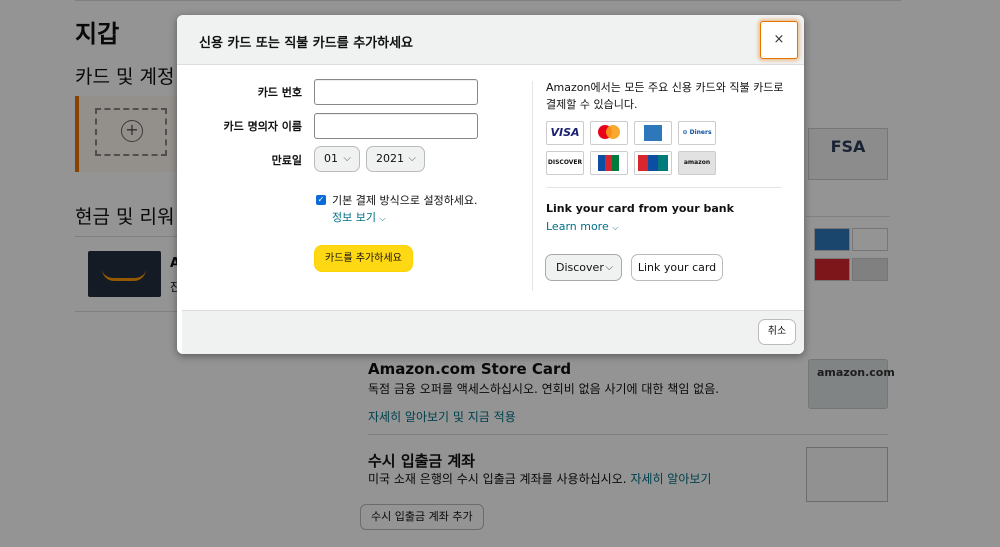 The width and height of the screenshot is (1000, 547). Describe the element at coordinates (286, 160) in the screenshot. I see `expiry-label: 만료일` at that location.